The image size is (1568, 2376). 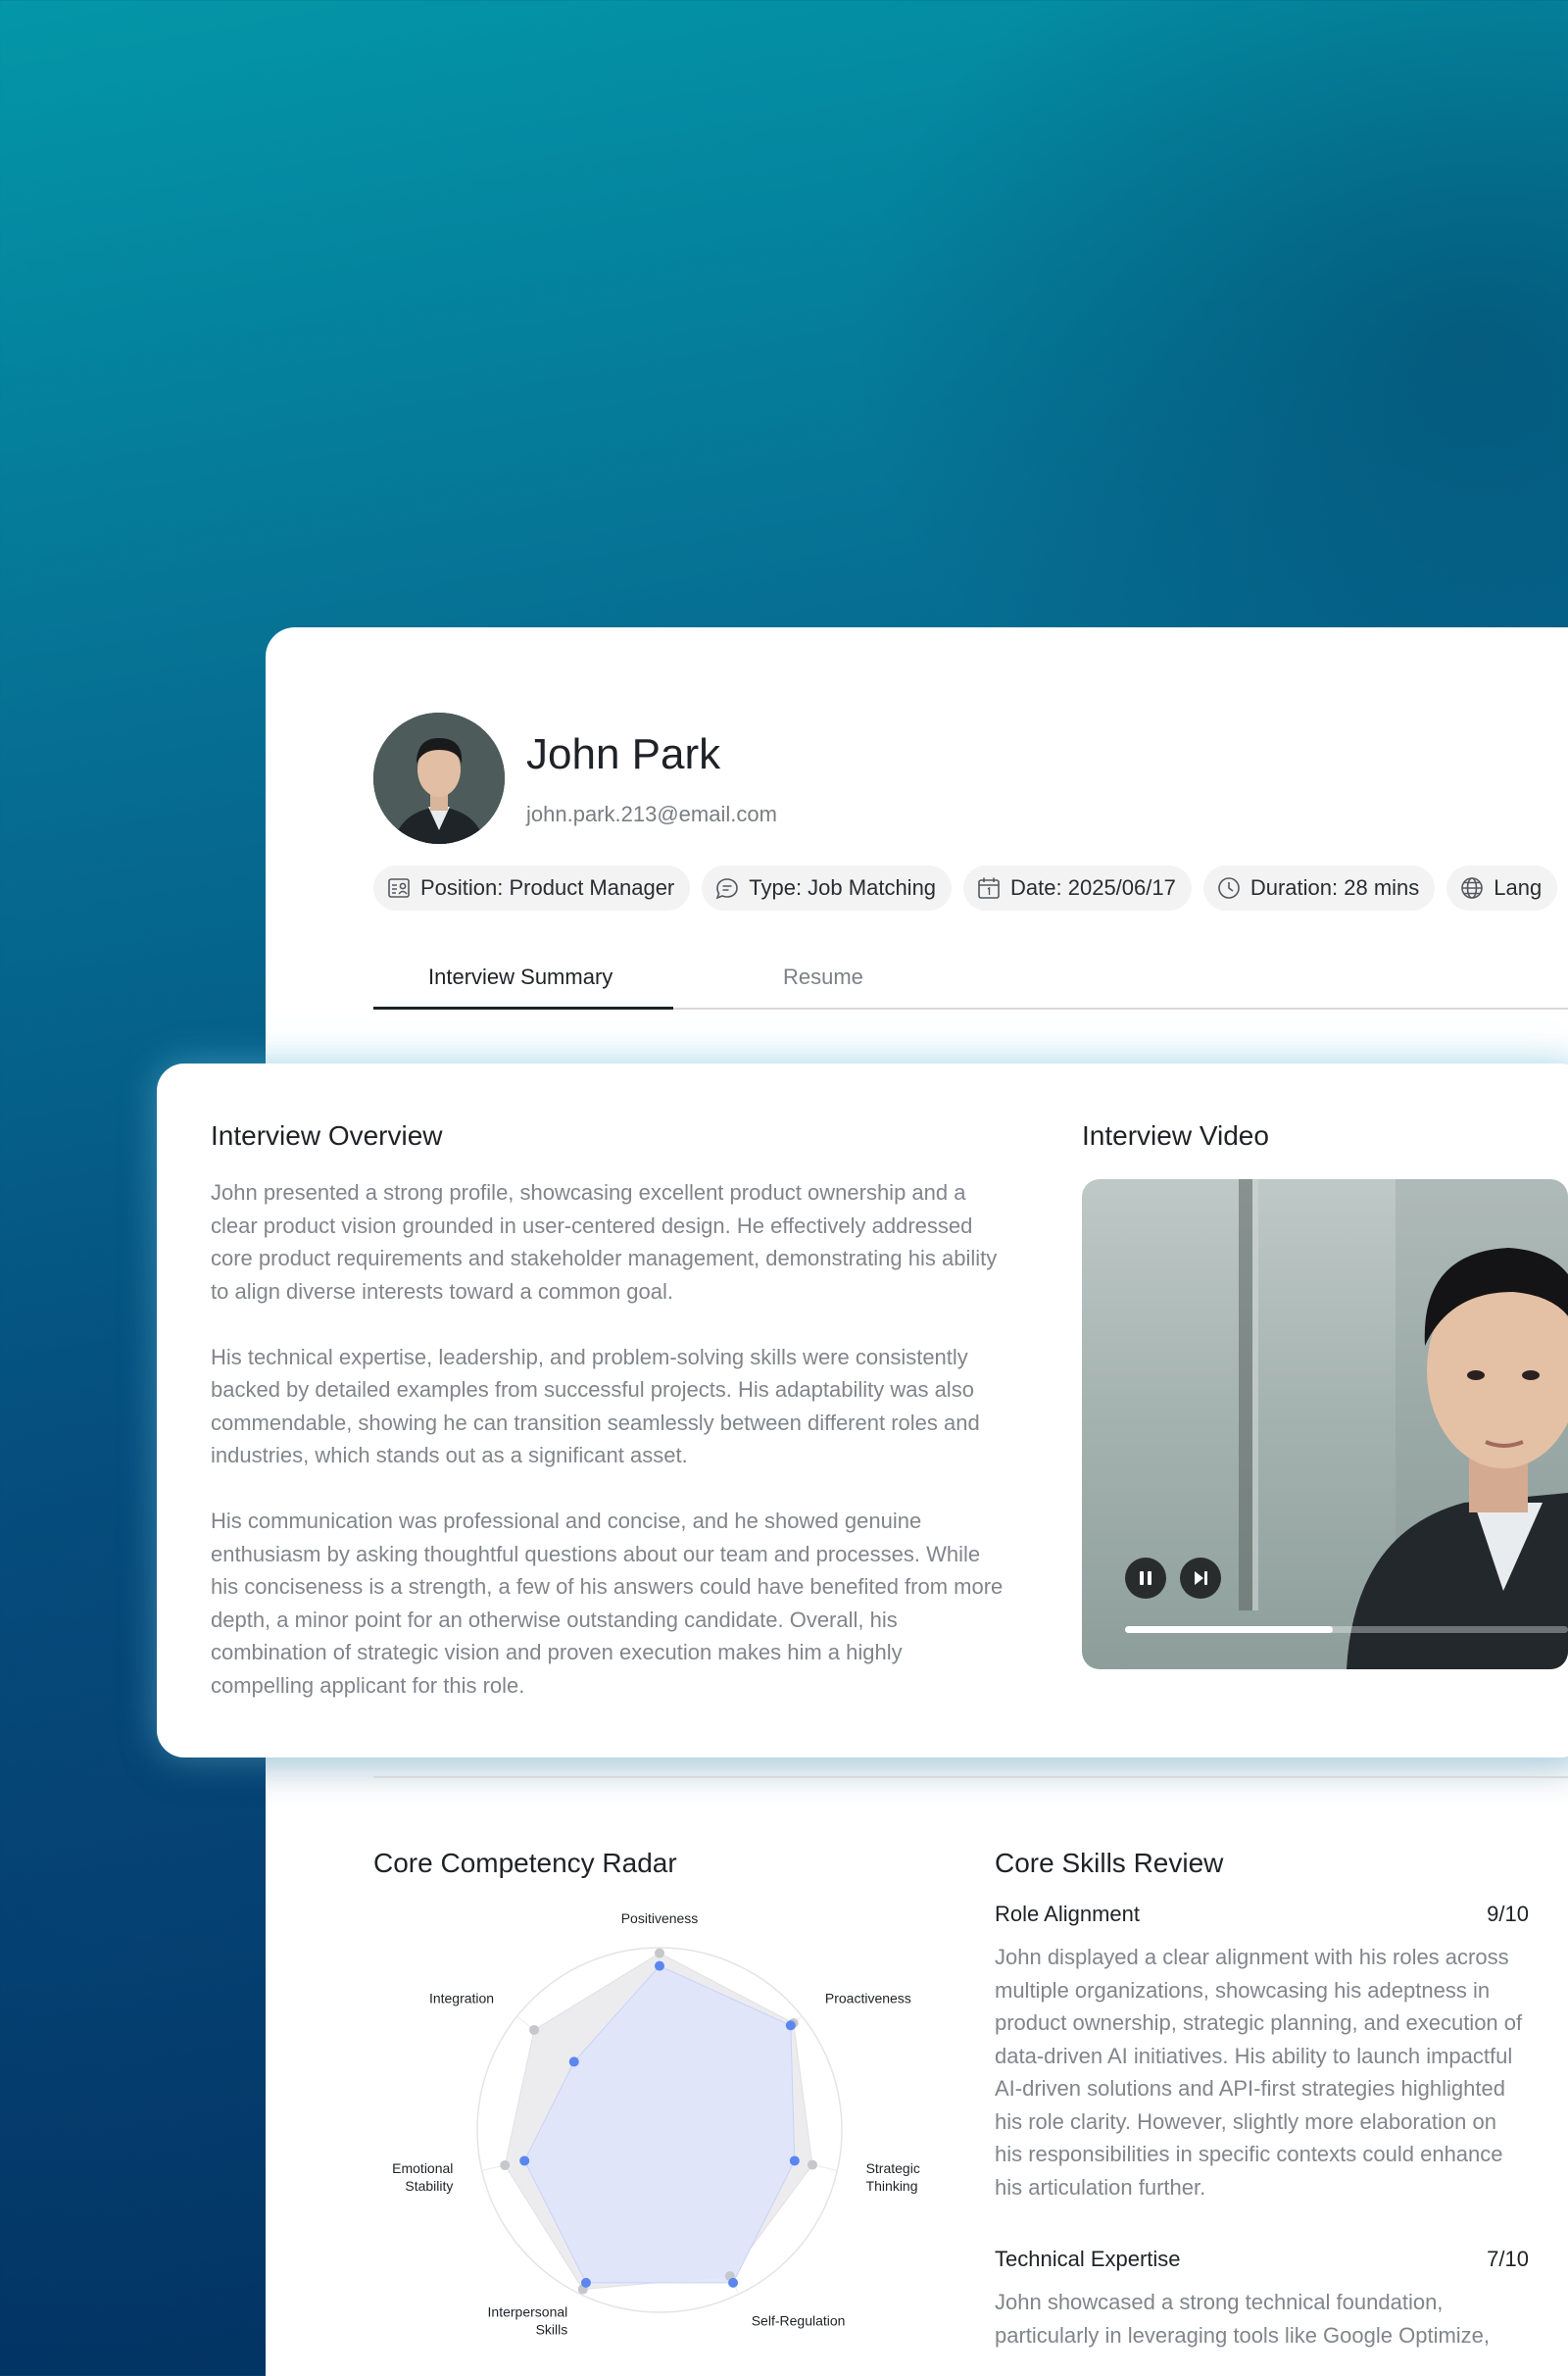 What do you see at coordinates (1508, 2259) in the screenshot?
I see `skill-score: 7/10` at bounding box center [1508, 2259].